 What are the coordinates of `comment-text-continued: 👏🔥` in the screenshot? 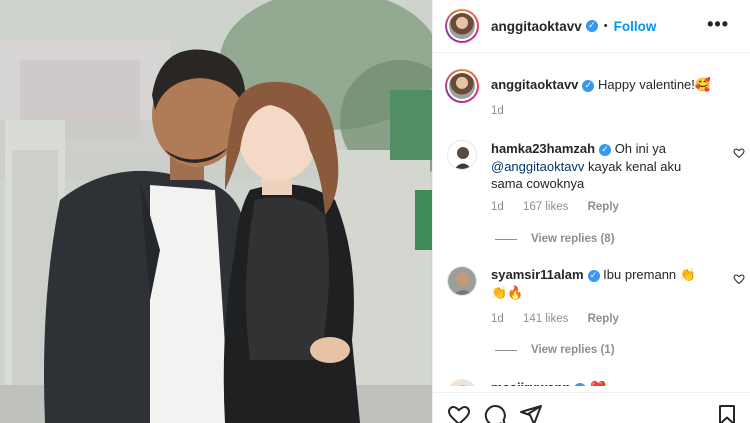 It's located at (507, 292).